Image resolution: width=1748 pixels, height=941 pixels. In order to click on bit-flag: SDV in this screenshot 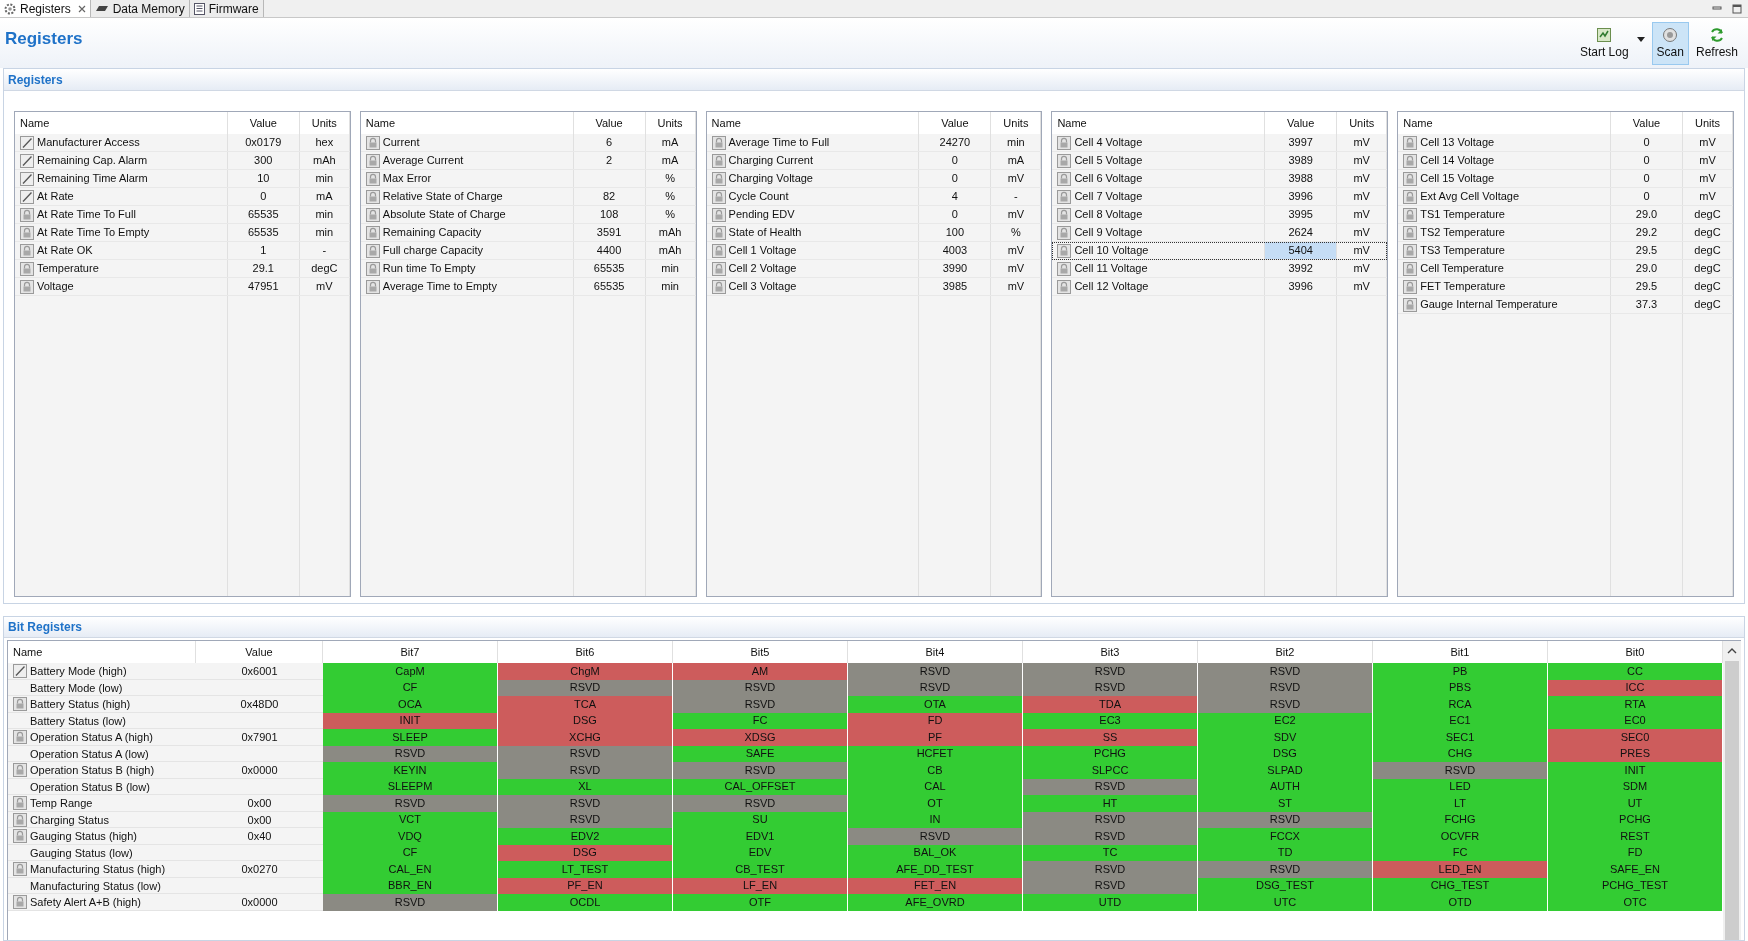, I will do `click(1285, 737)`.